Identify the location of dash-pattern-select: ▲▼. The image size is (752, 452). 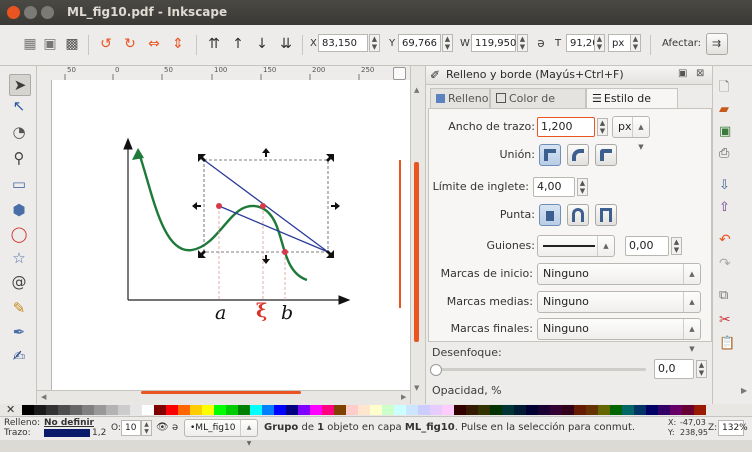
(576, 252).